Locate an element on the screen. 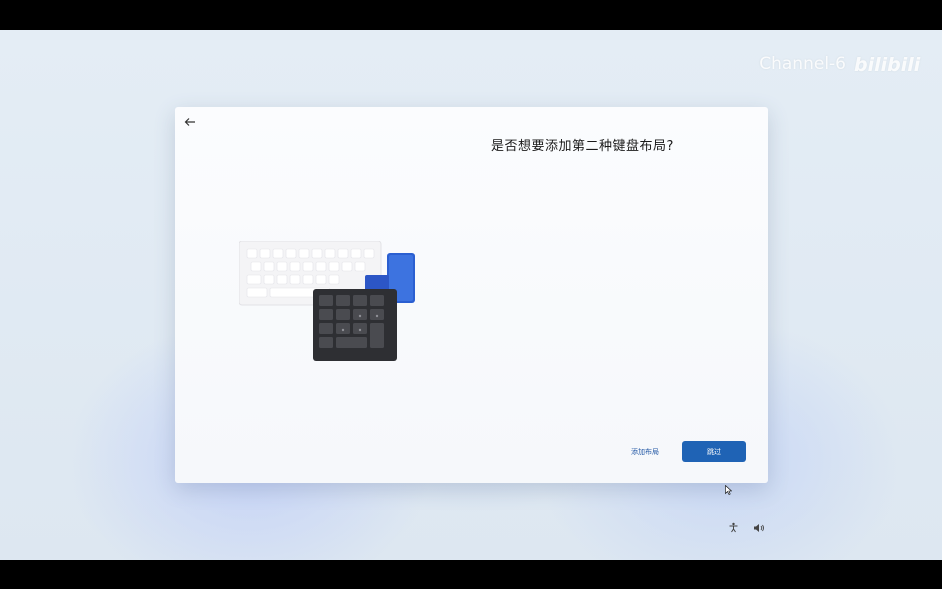  back-button is located at coordinates (190, 121).